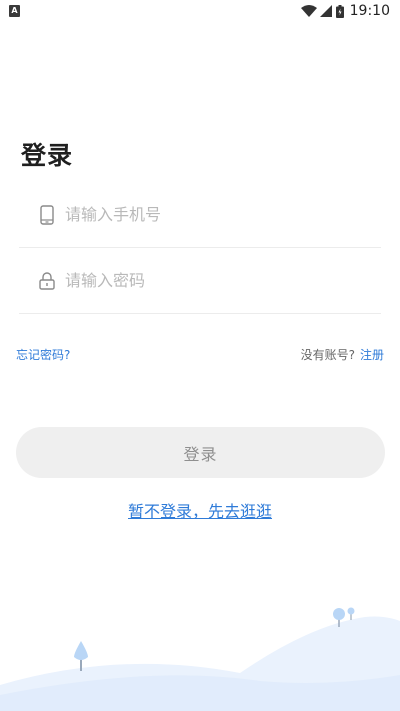 The height and width of the screenshot is (711, 400). I want to click on password-field, so click(200, 281).